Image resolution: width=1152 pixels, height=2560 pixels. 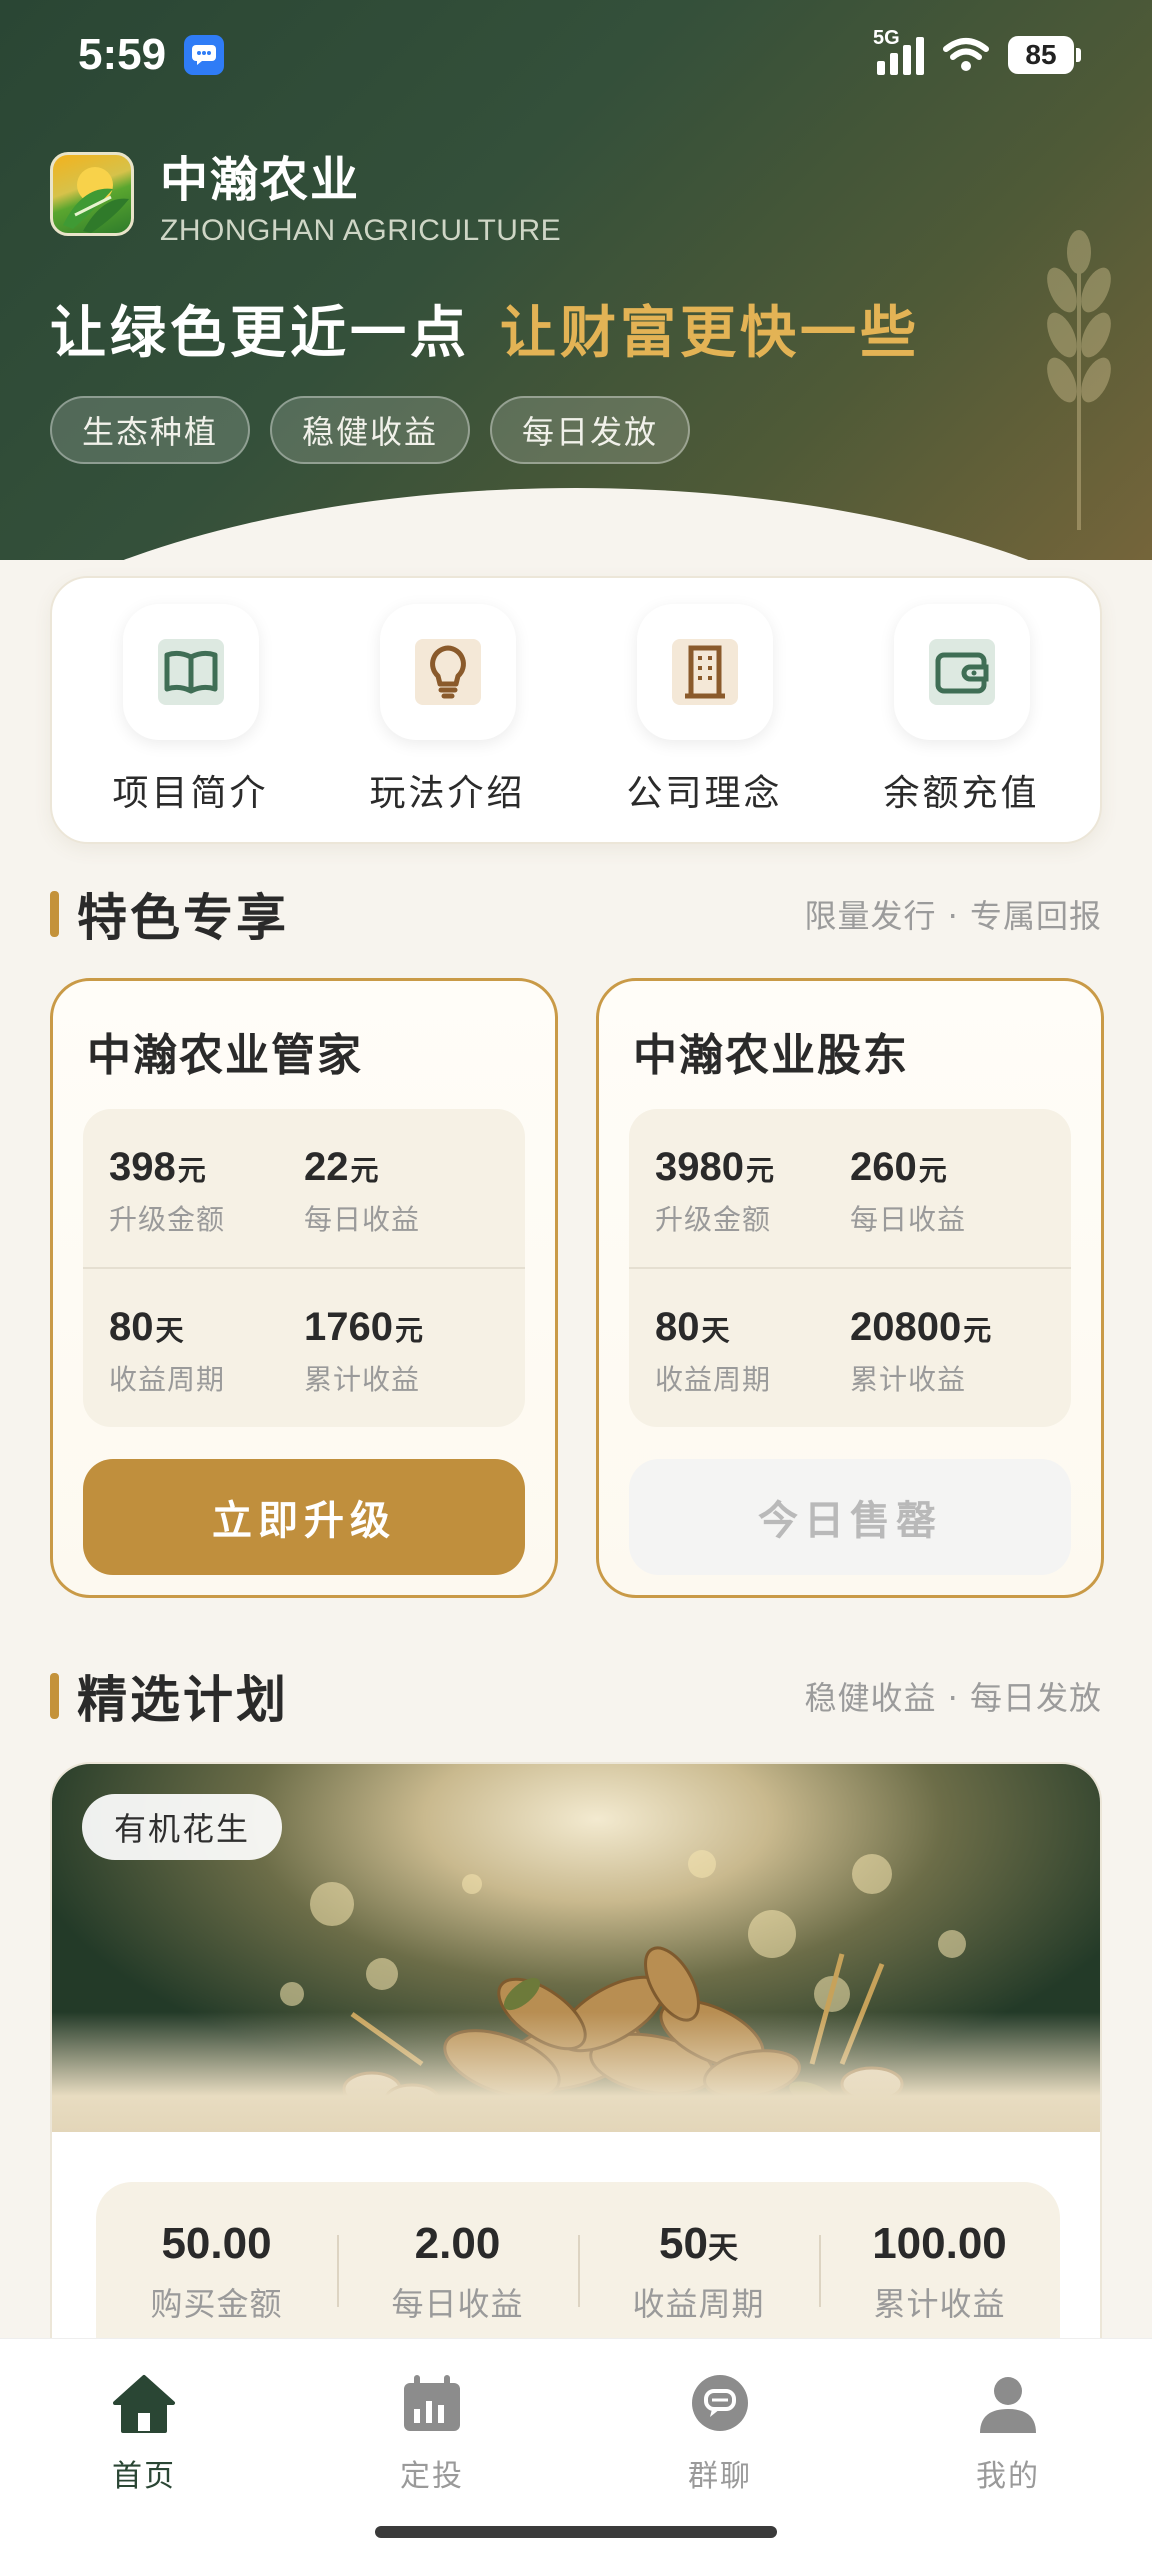 What do you see at coordinates (953, 1698) in the screenshot?
I see `section-subtitle: 稳健收益 · 每日发放` at bounding box center [953, 1698].